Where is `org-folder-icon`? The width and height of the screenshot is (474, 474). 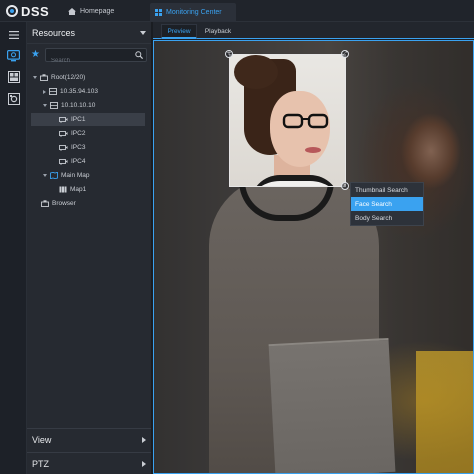
org-folder-icon is located at coordinates (44, 77).